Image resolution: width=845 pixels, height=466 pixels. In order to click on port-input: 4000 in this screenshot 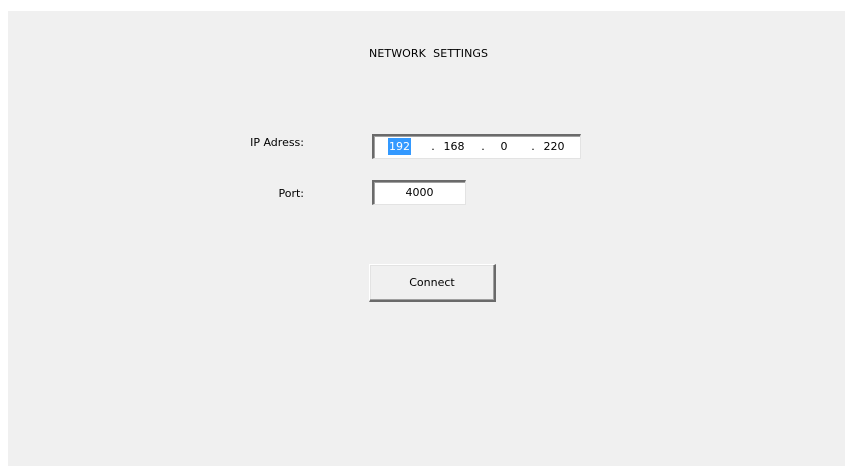, I will do `click(419, 192)`.